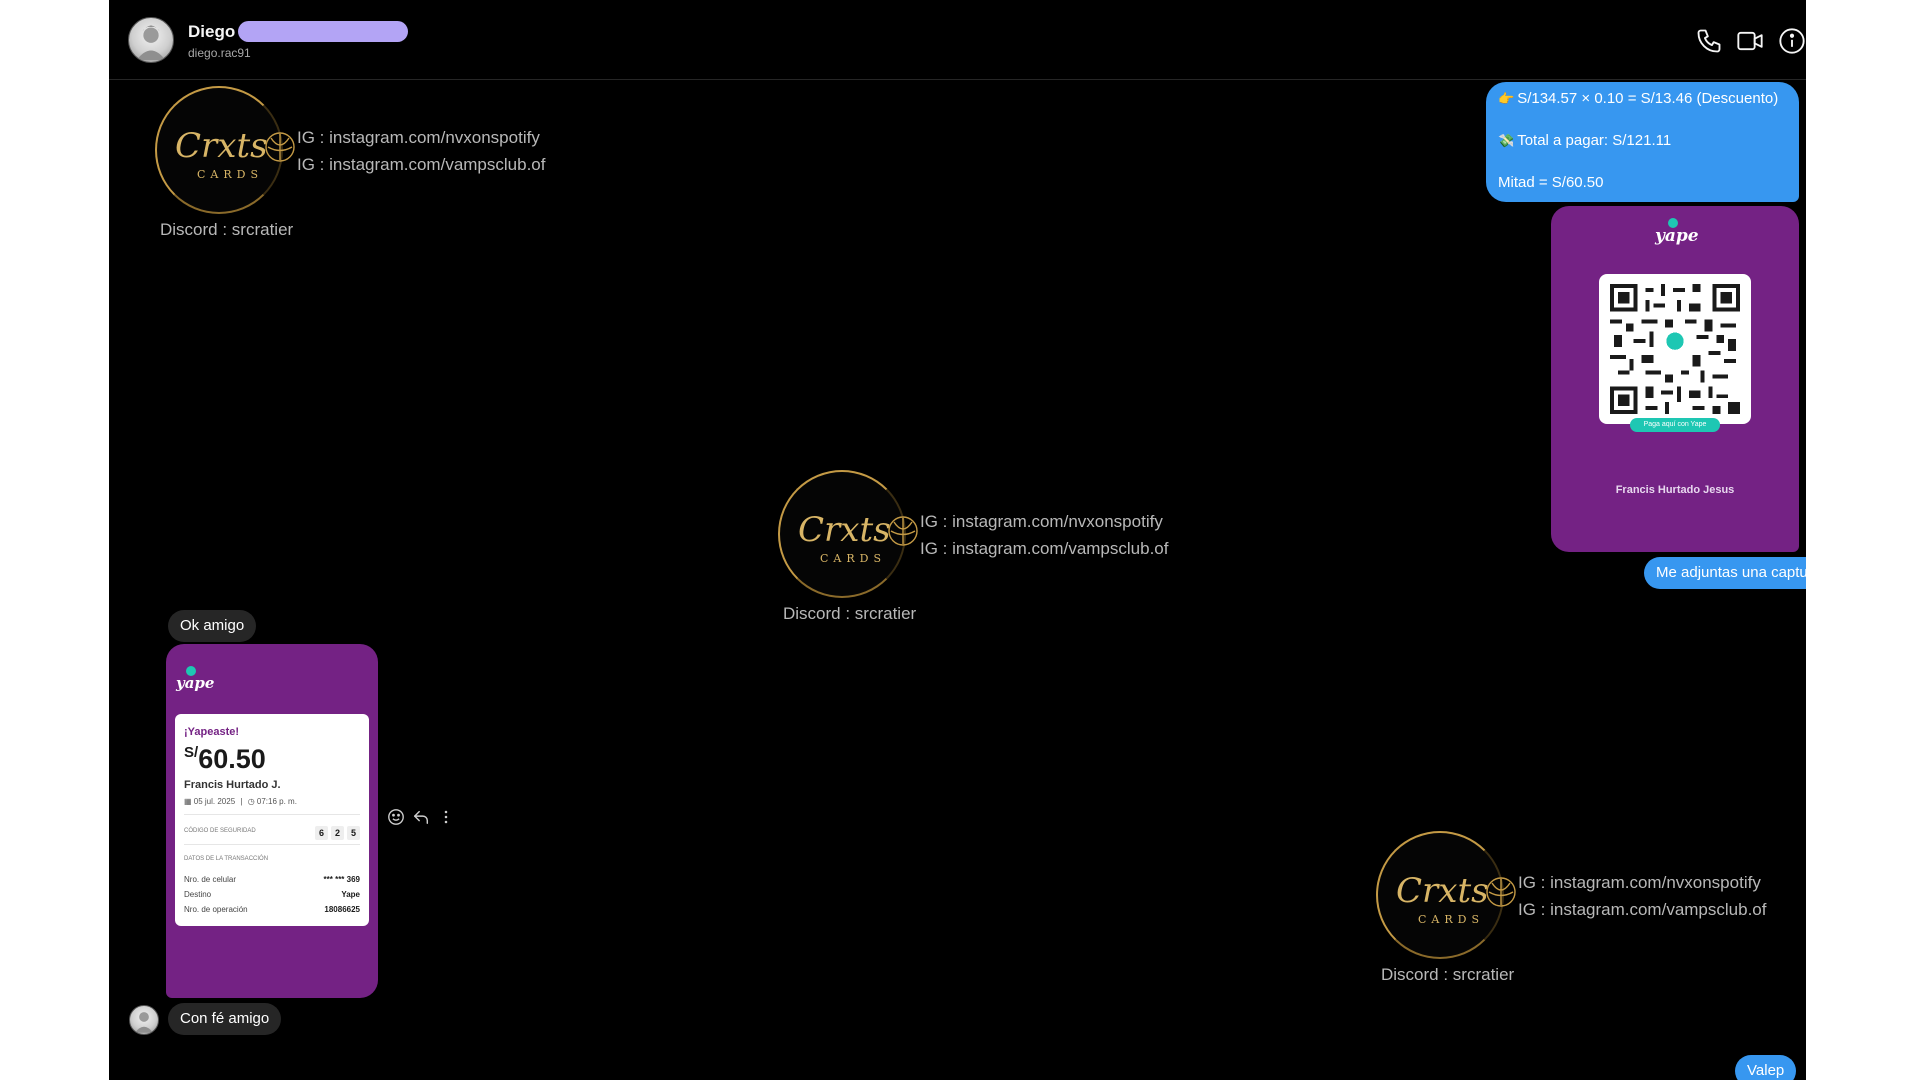 The height and width of the screenshot is (1080, 1920). What do you see at coordinates (220, 831) in the screenshot?
I see `security-code-label: CÓDIGO DE SEGURIDAD` at bounding box center [220, 831].